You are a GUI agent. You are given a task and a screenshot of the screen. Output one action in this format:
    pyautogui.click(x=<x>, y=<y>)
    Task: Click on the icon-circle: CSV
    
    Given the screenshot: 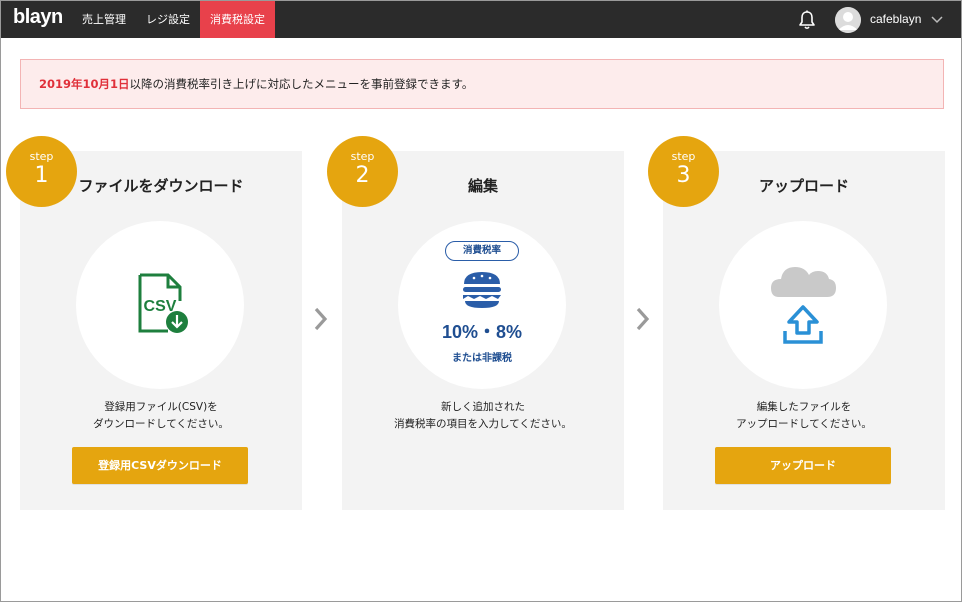 What is the action you would take?
    pyautogui.click(x=160, y=305)
    